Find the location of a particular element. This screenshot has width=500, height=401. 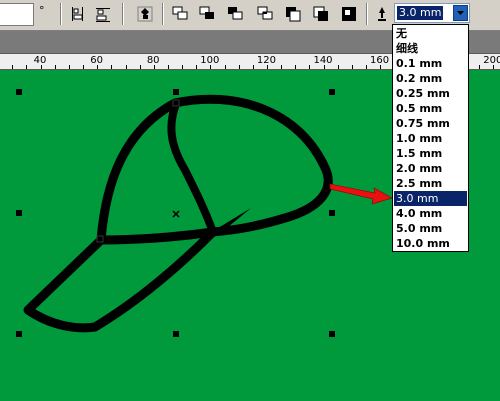

shape-weld-icon is located at coordinates (180, 14).